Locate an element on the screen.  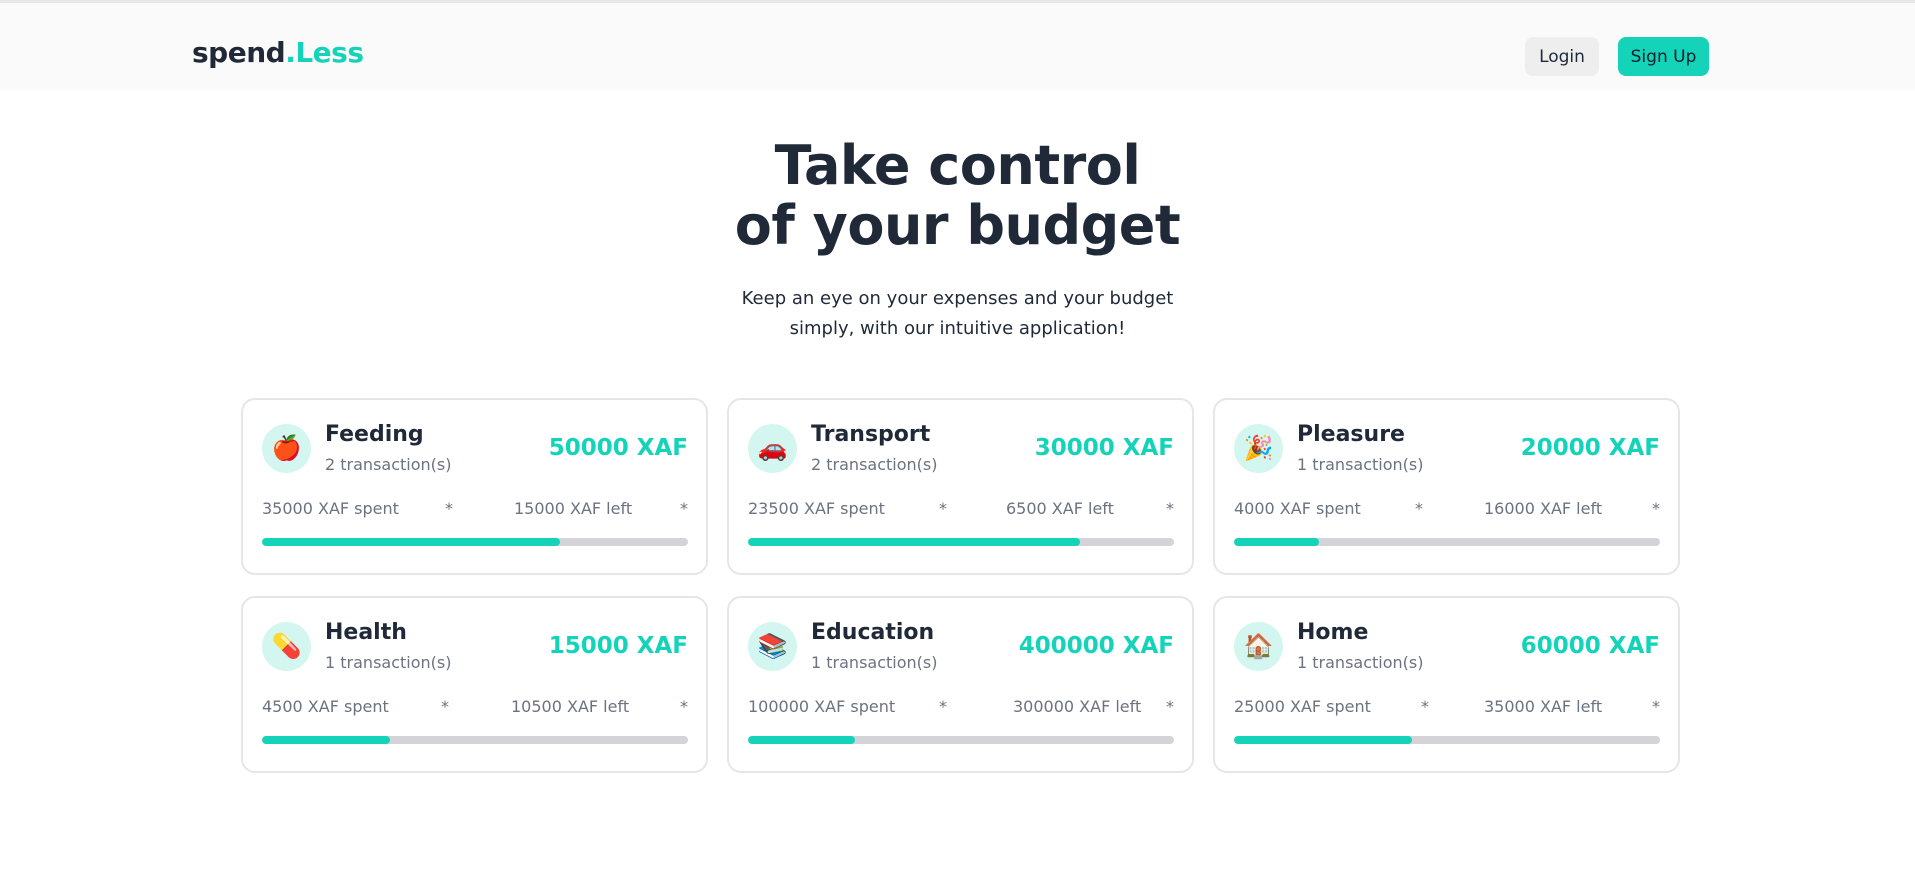
logo-main: spend is located at coordinates (239, 52).